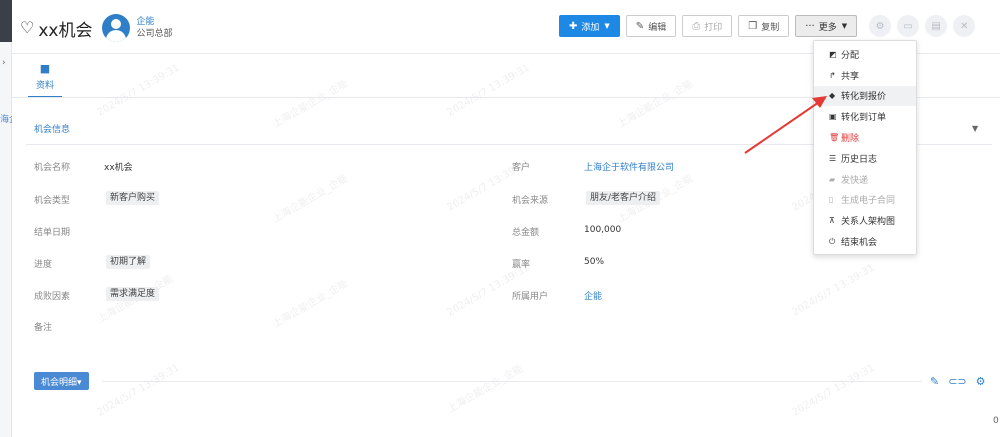  I want to click on gear-icon: ⚙, so click(981, 381).